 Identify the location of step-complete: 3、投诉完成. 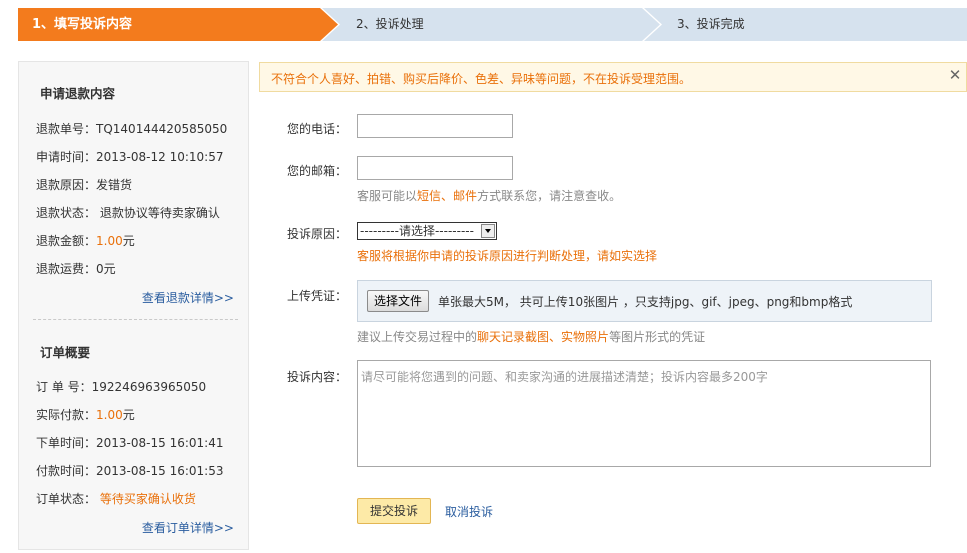
(812, 24).